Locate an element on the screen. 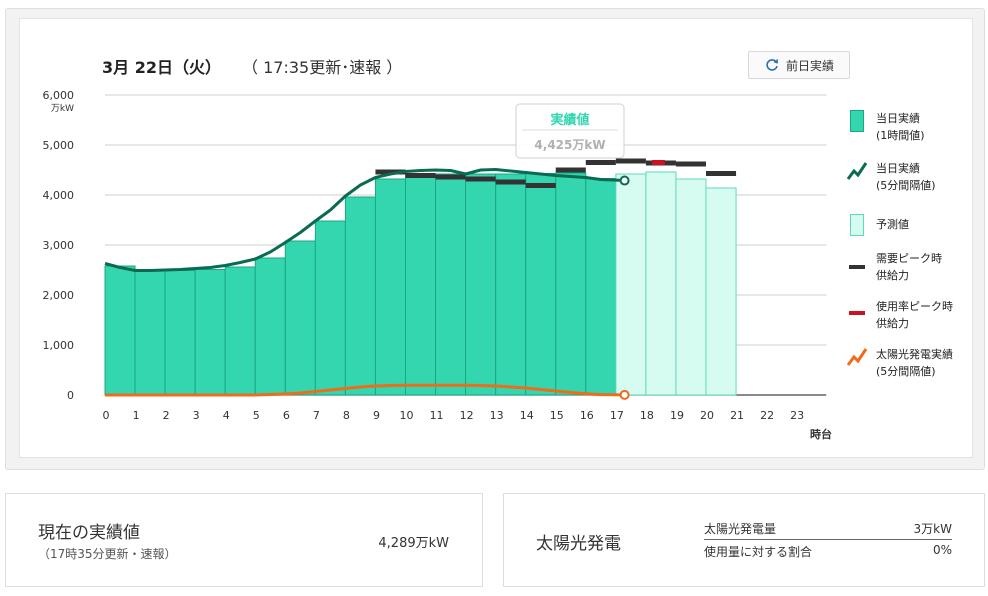 Image resolution: width=988 pixels, height=596 pixels. legend-demand-peak: 需要ピーク時 供給力 is located at coordinates (894, 267).